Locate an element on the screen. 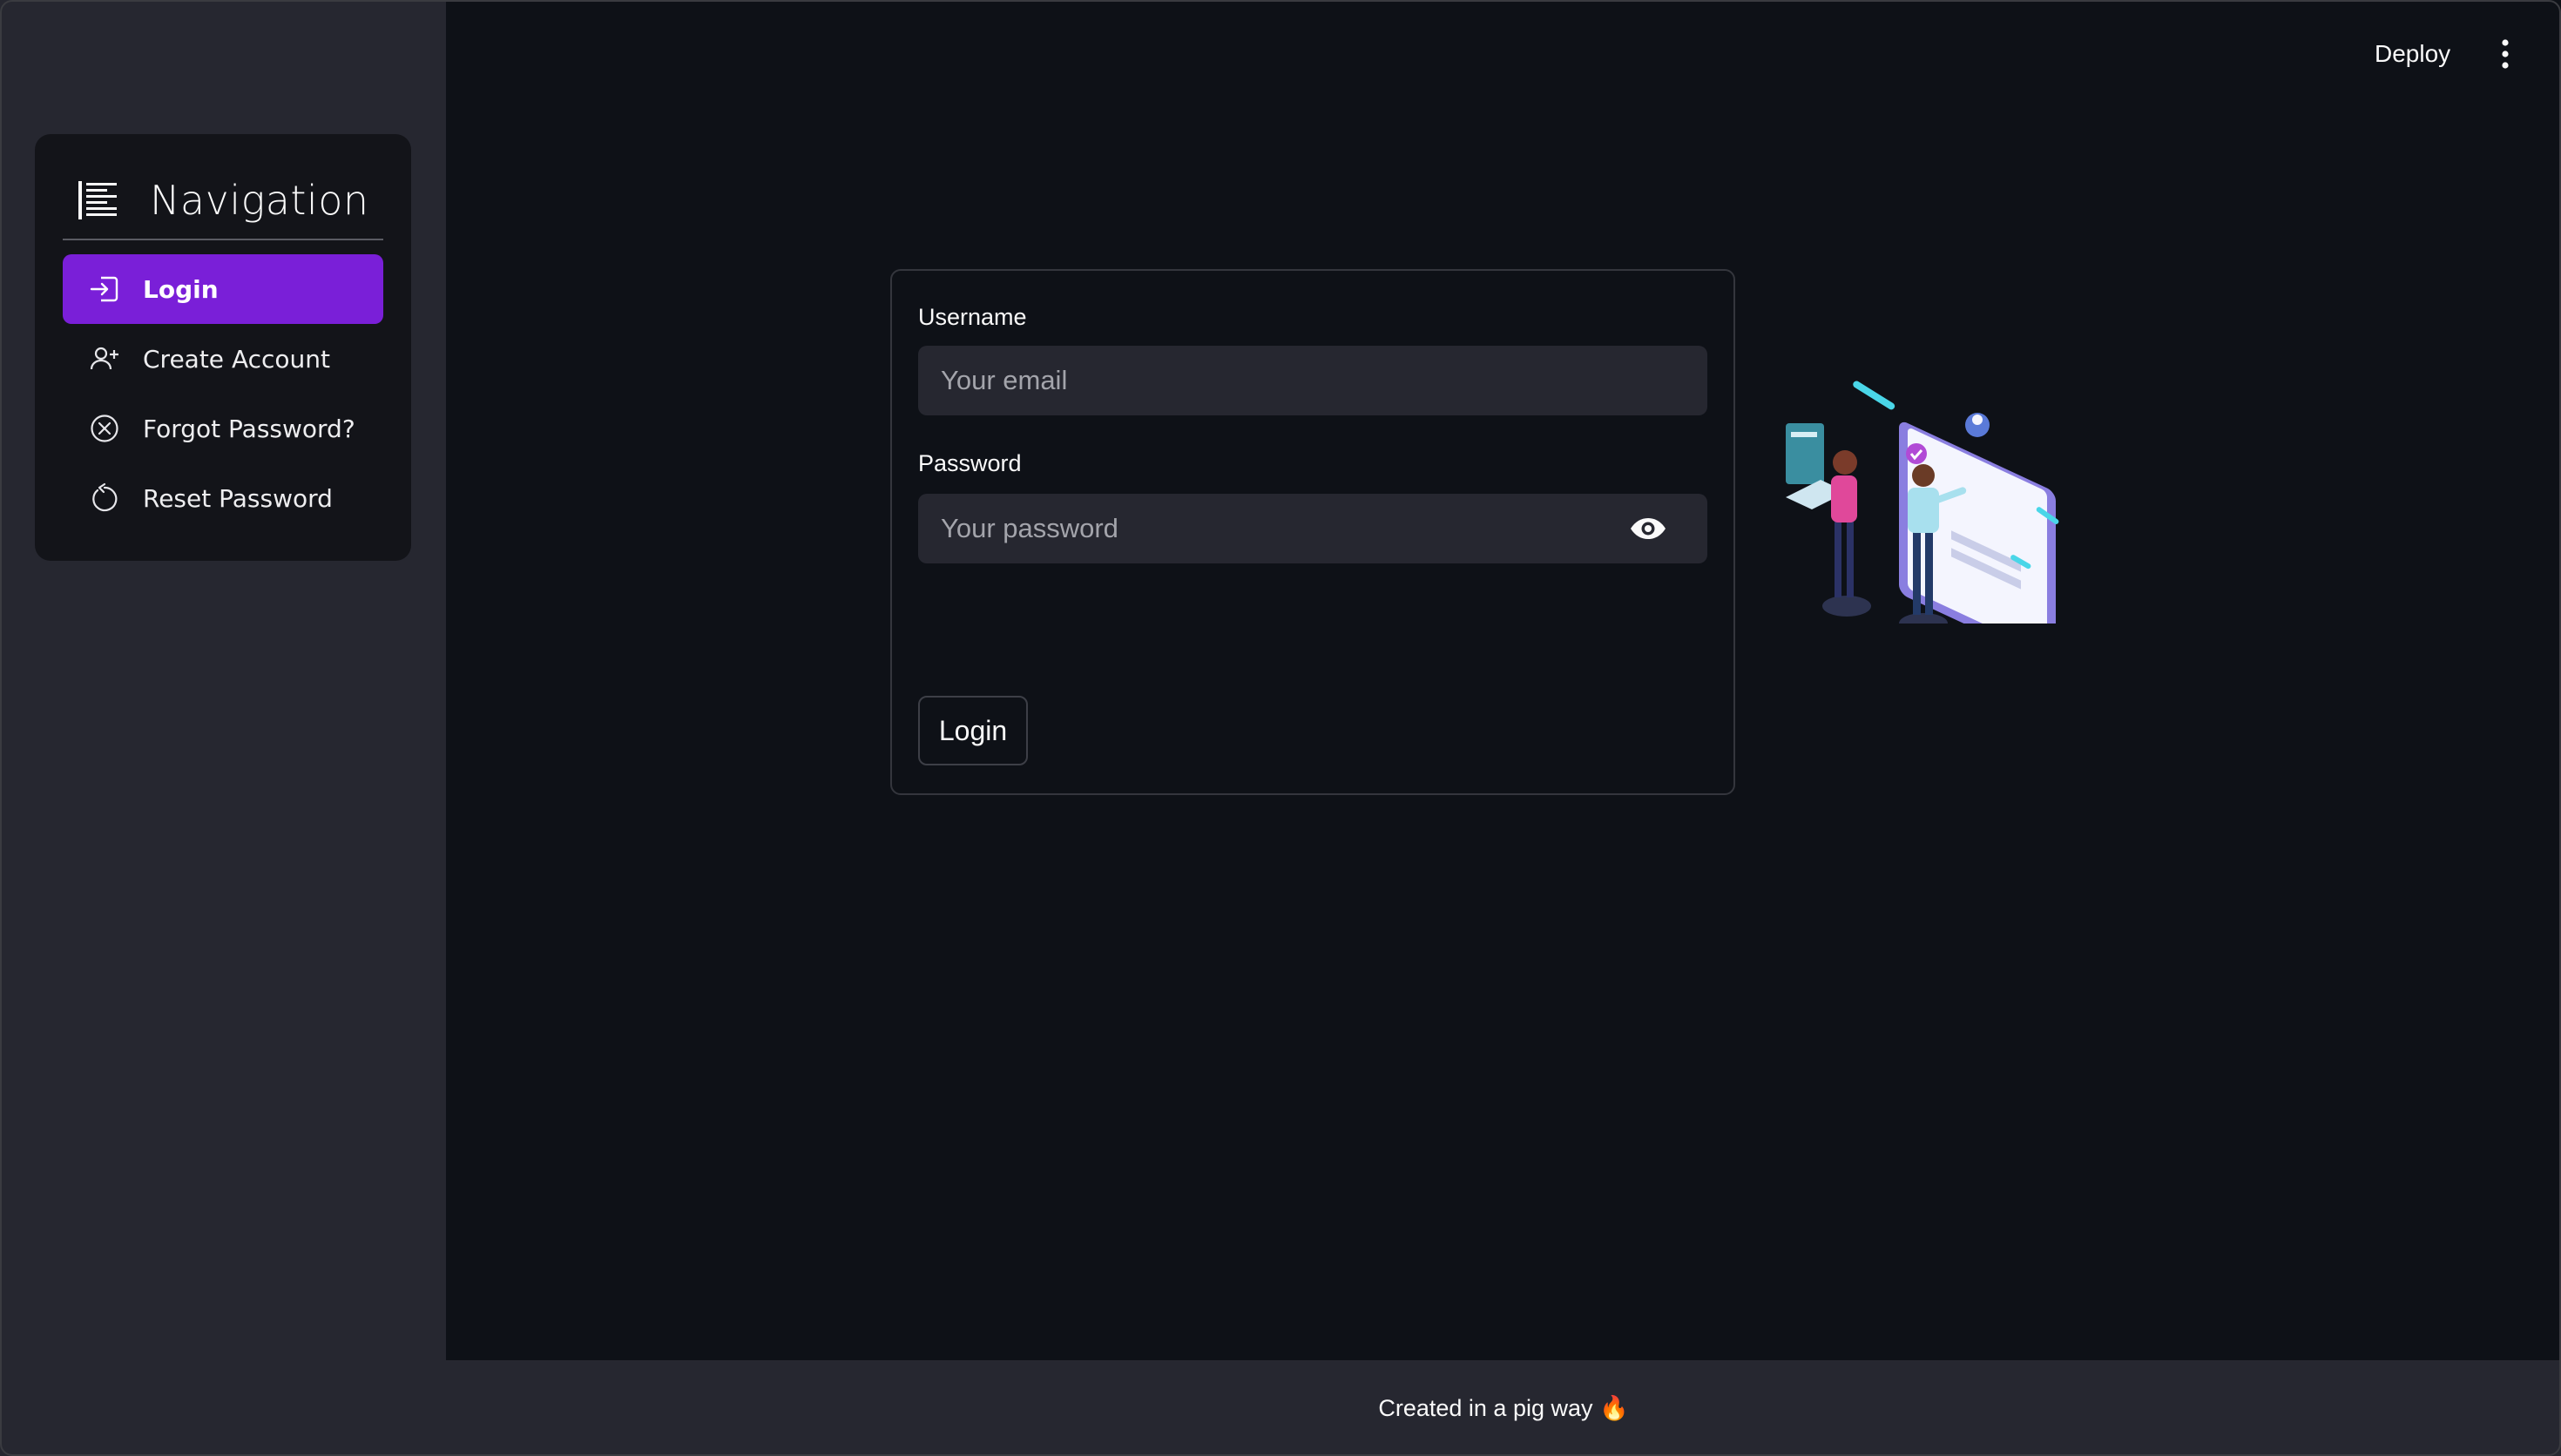  nav-item-label: Create Account is located at coordinates (236, 359).